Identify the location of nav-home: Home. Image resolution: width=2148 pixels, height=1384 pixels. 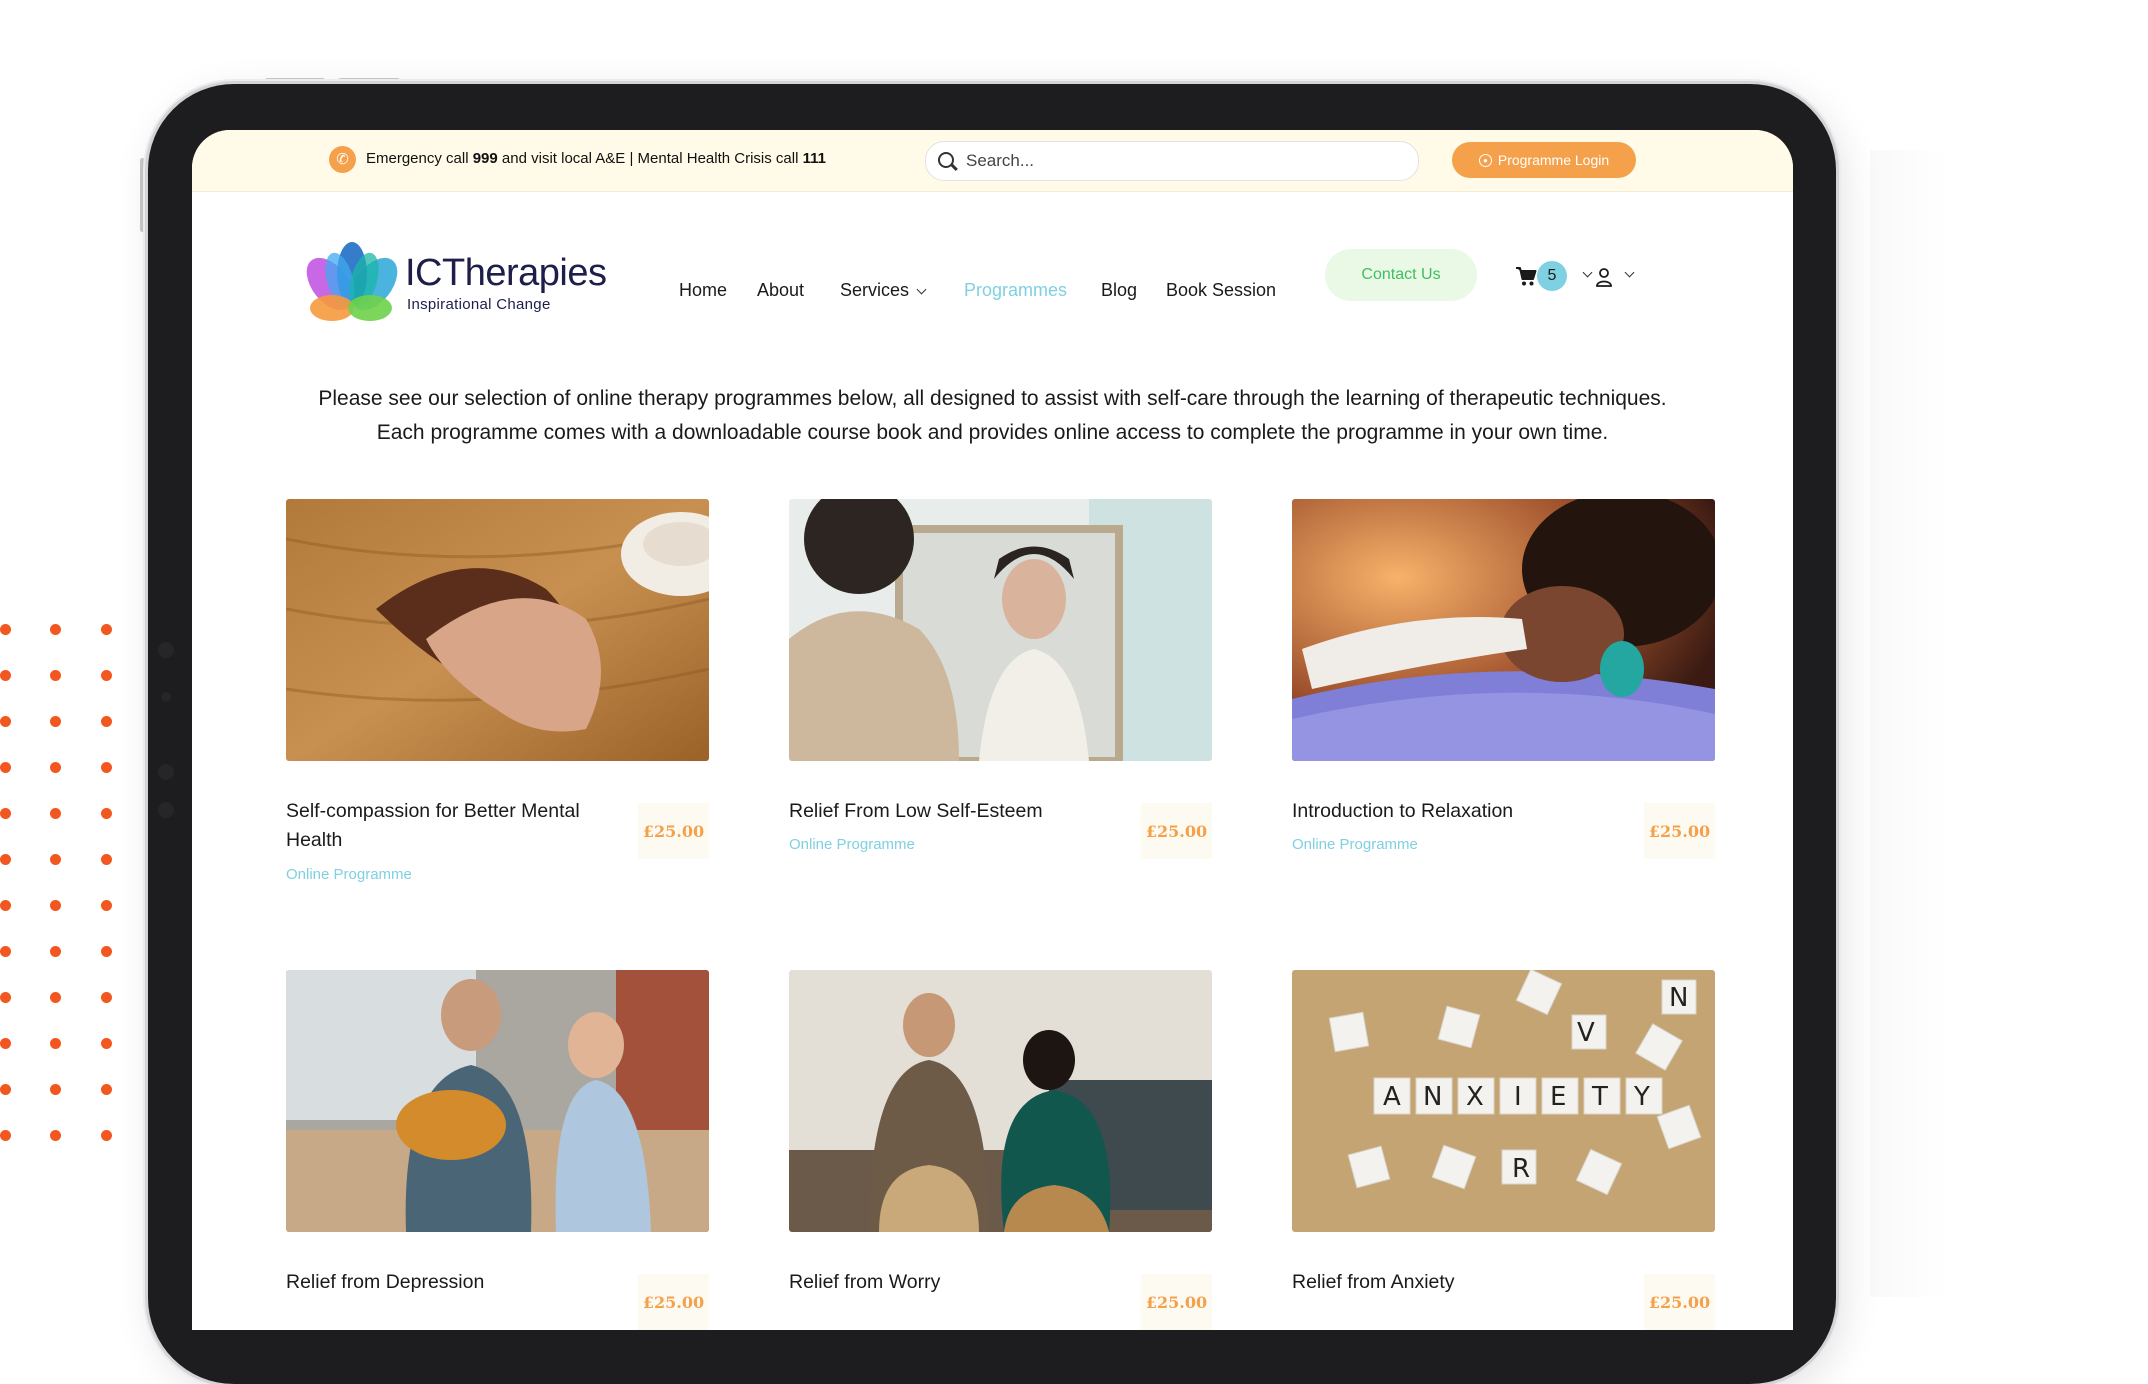
(703, 290).